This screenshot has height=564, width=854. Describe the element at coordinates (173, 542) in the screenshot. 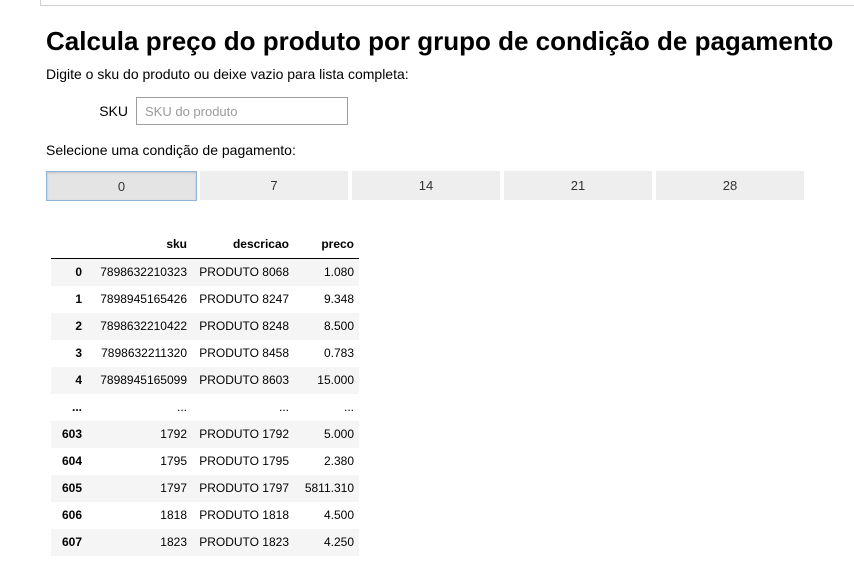

I see `sku-cell: 1823` at that location.